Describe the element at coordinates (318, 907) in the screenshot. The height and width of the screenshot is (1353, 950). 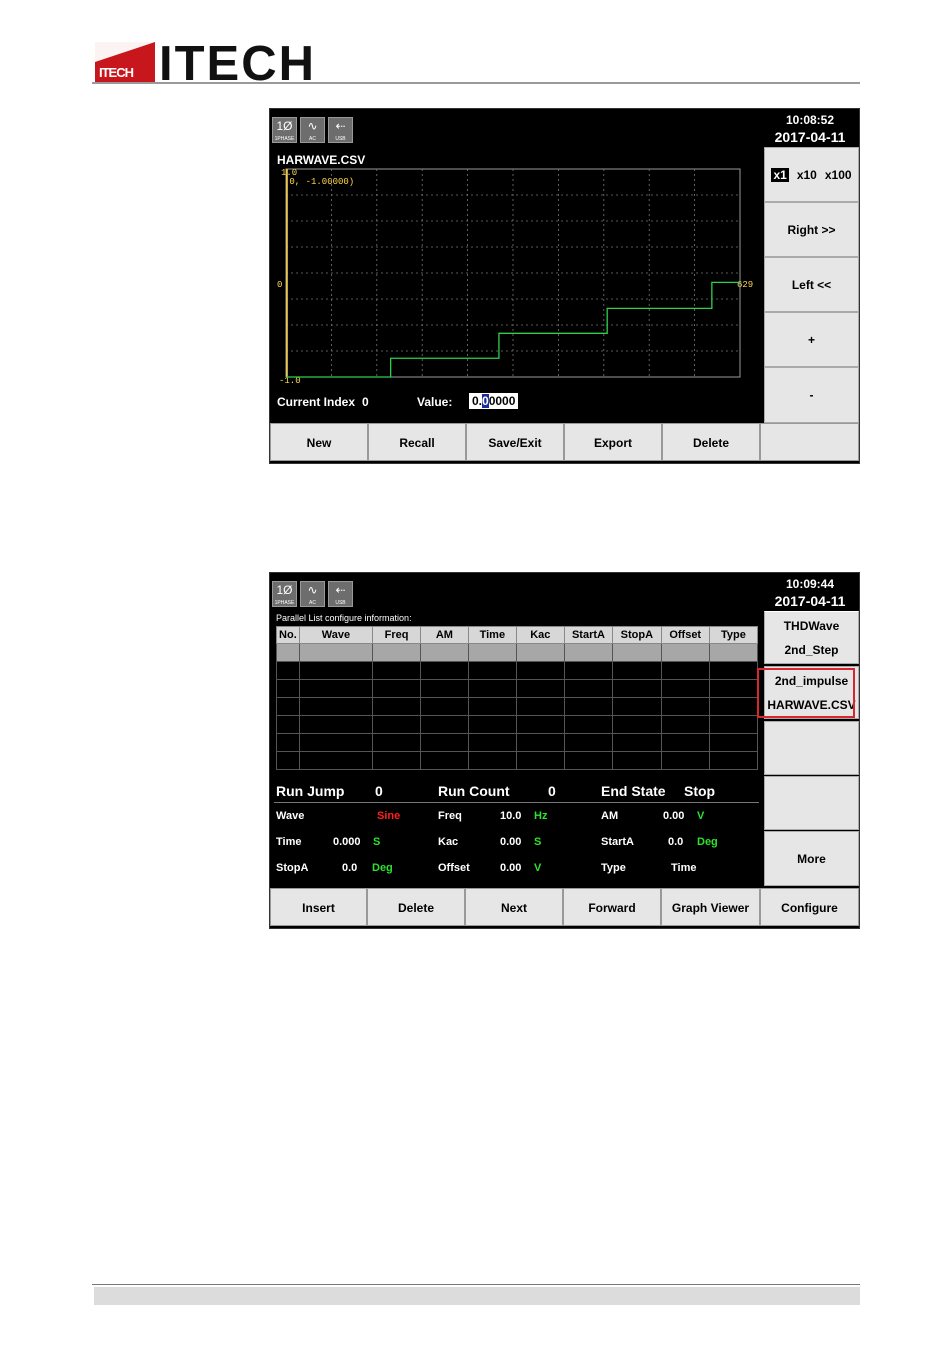
I see `insert-button: Insert` at that location.